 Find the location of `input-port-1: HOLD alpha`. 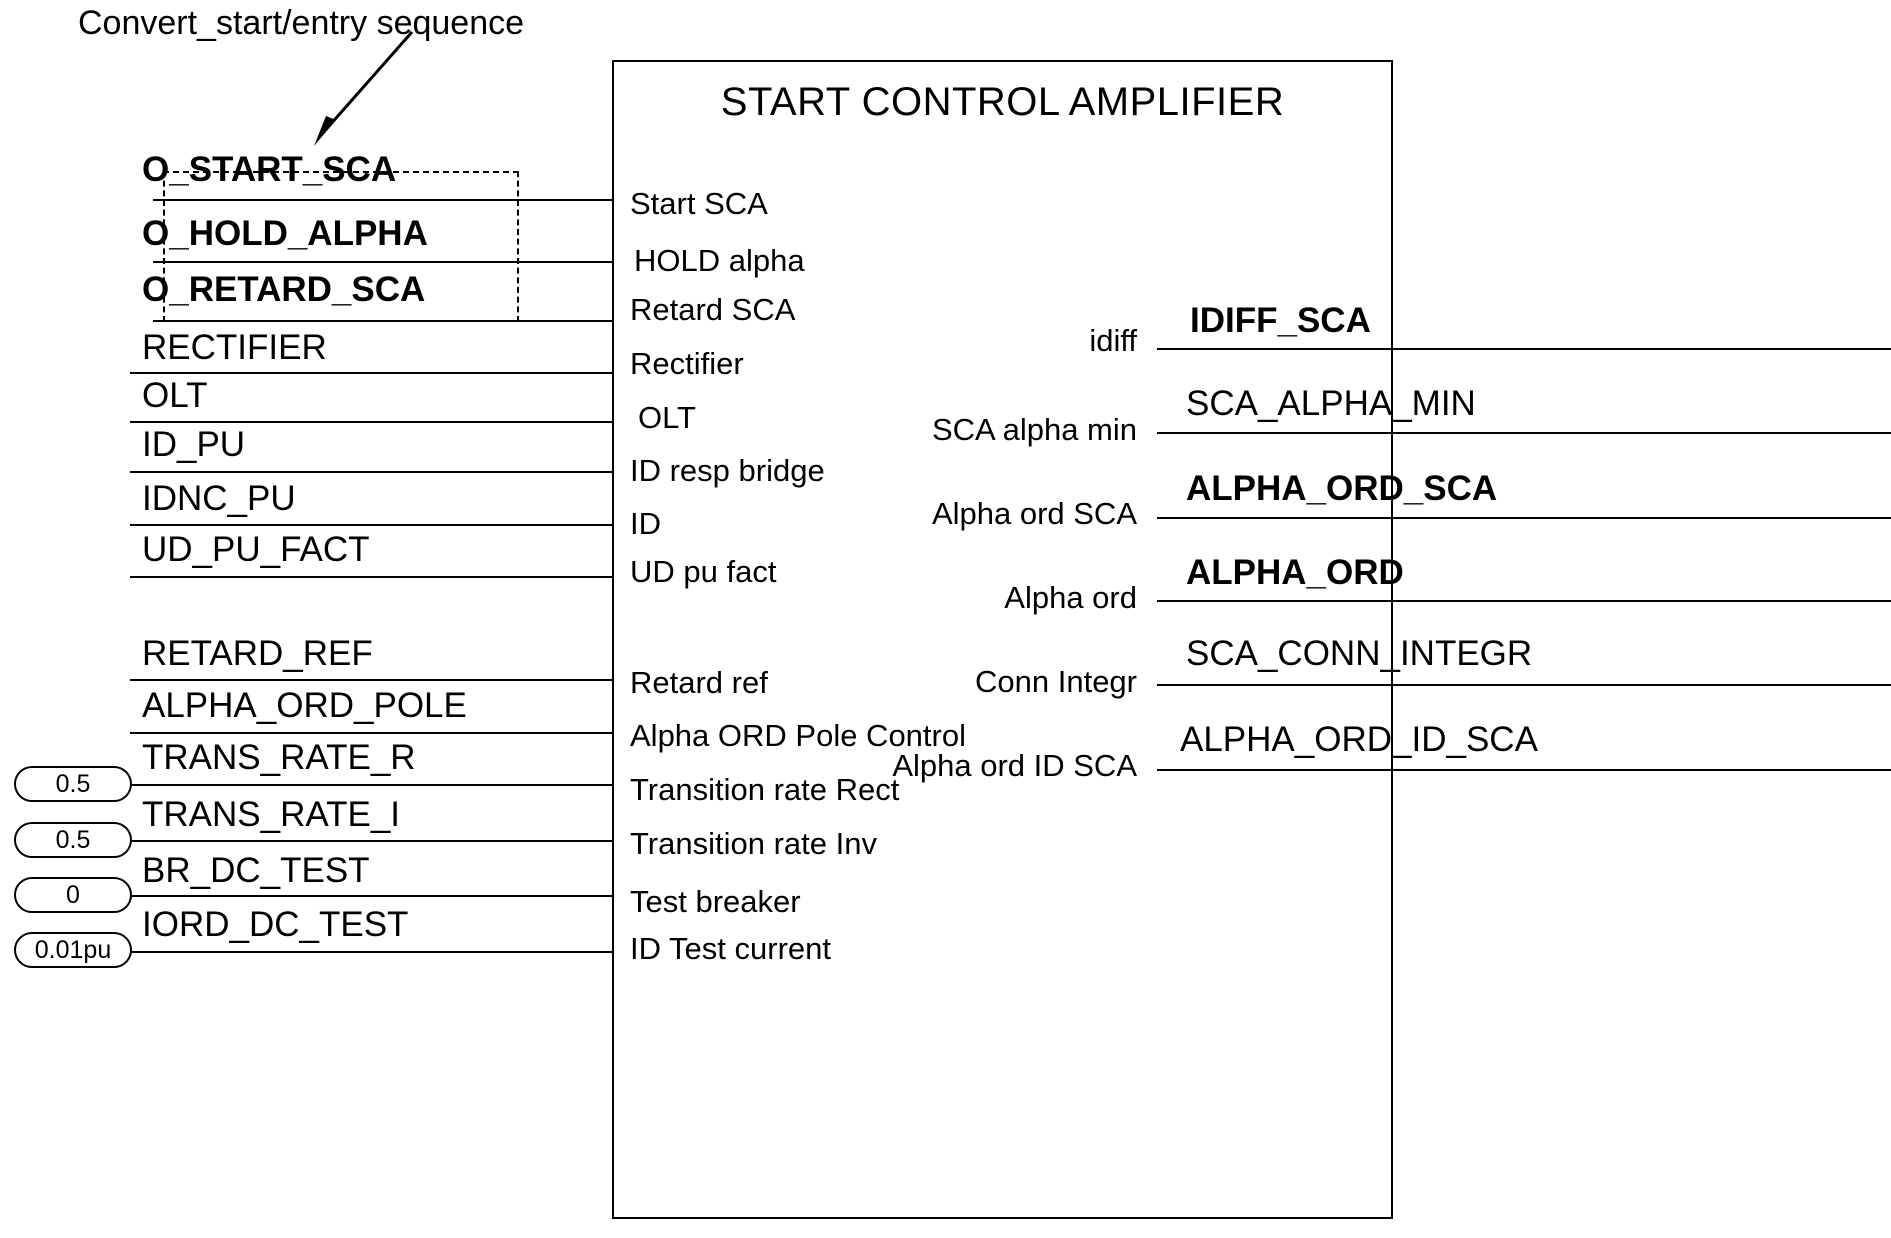

input-port-1: HOLD alpha is located at coordinates (719, 260).